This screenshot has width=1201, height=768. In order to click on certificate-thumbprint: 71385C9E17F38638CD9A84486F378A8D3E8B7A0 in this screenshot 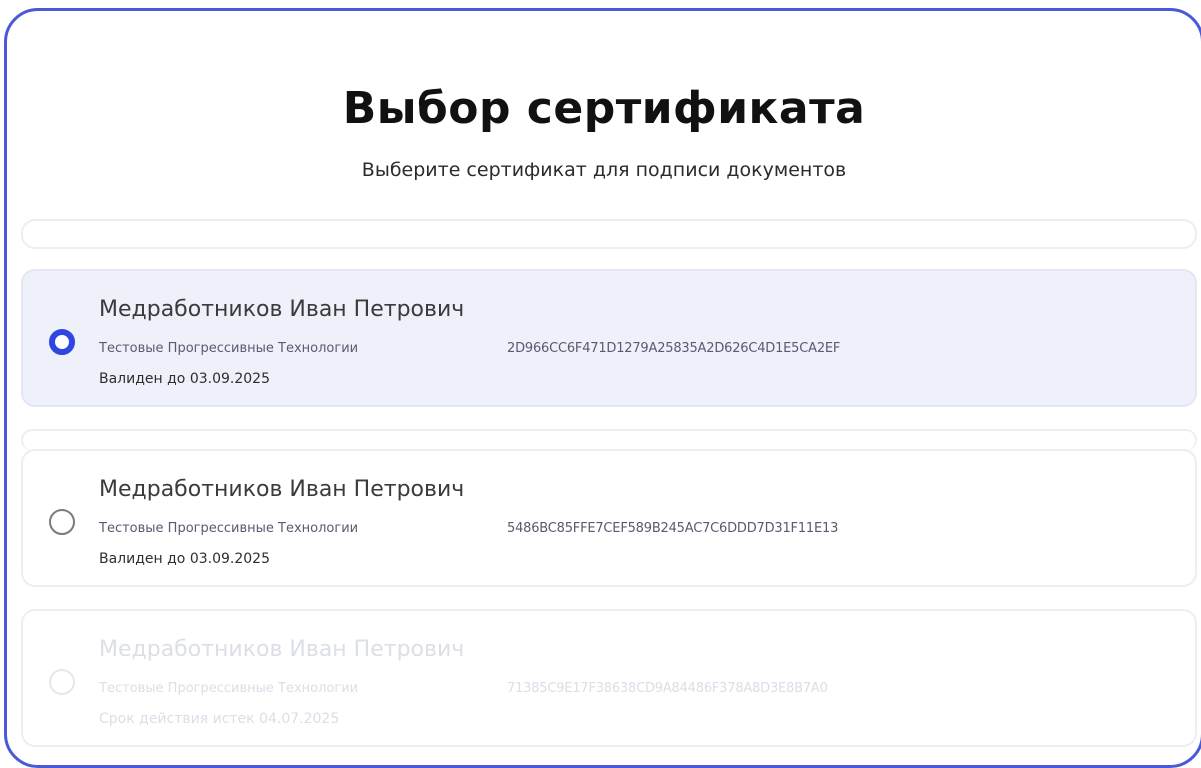, I will do `click(667, 688)`.